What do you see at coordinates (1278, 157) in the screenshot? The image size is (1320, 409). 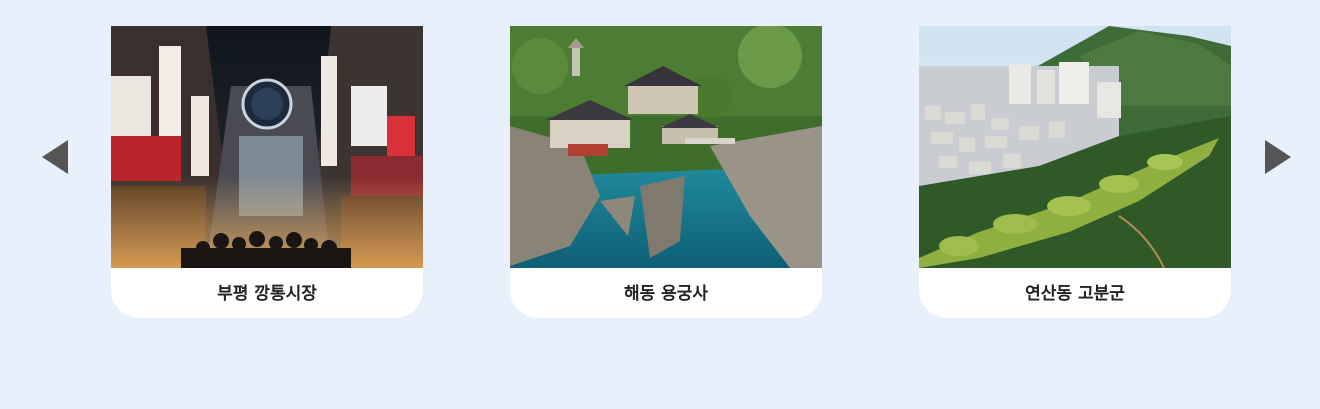 I see `carousel-next-arrow-icon` at bounding box center [1278, 157].